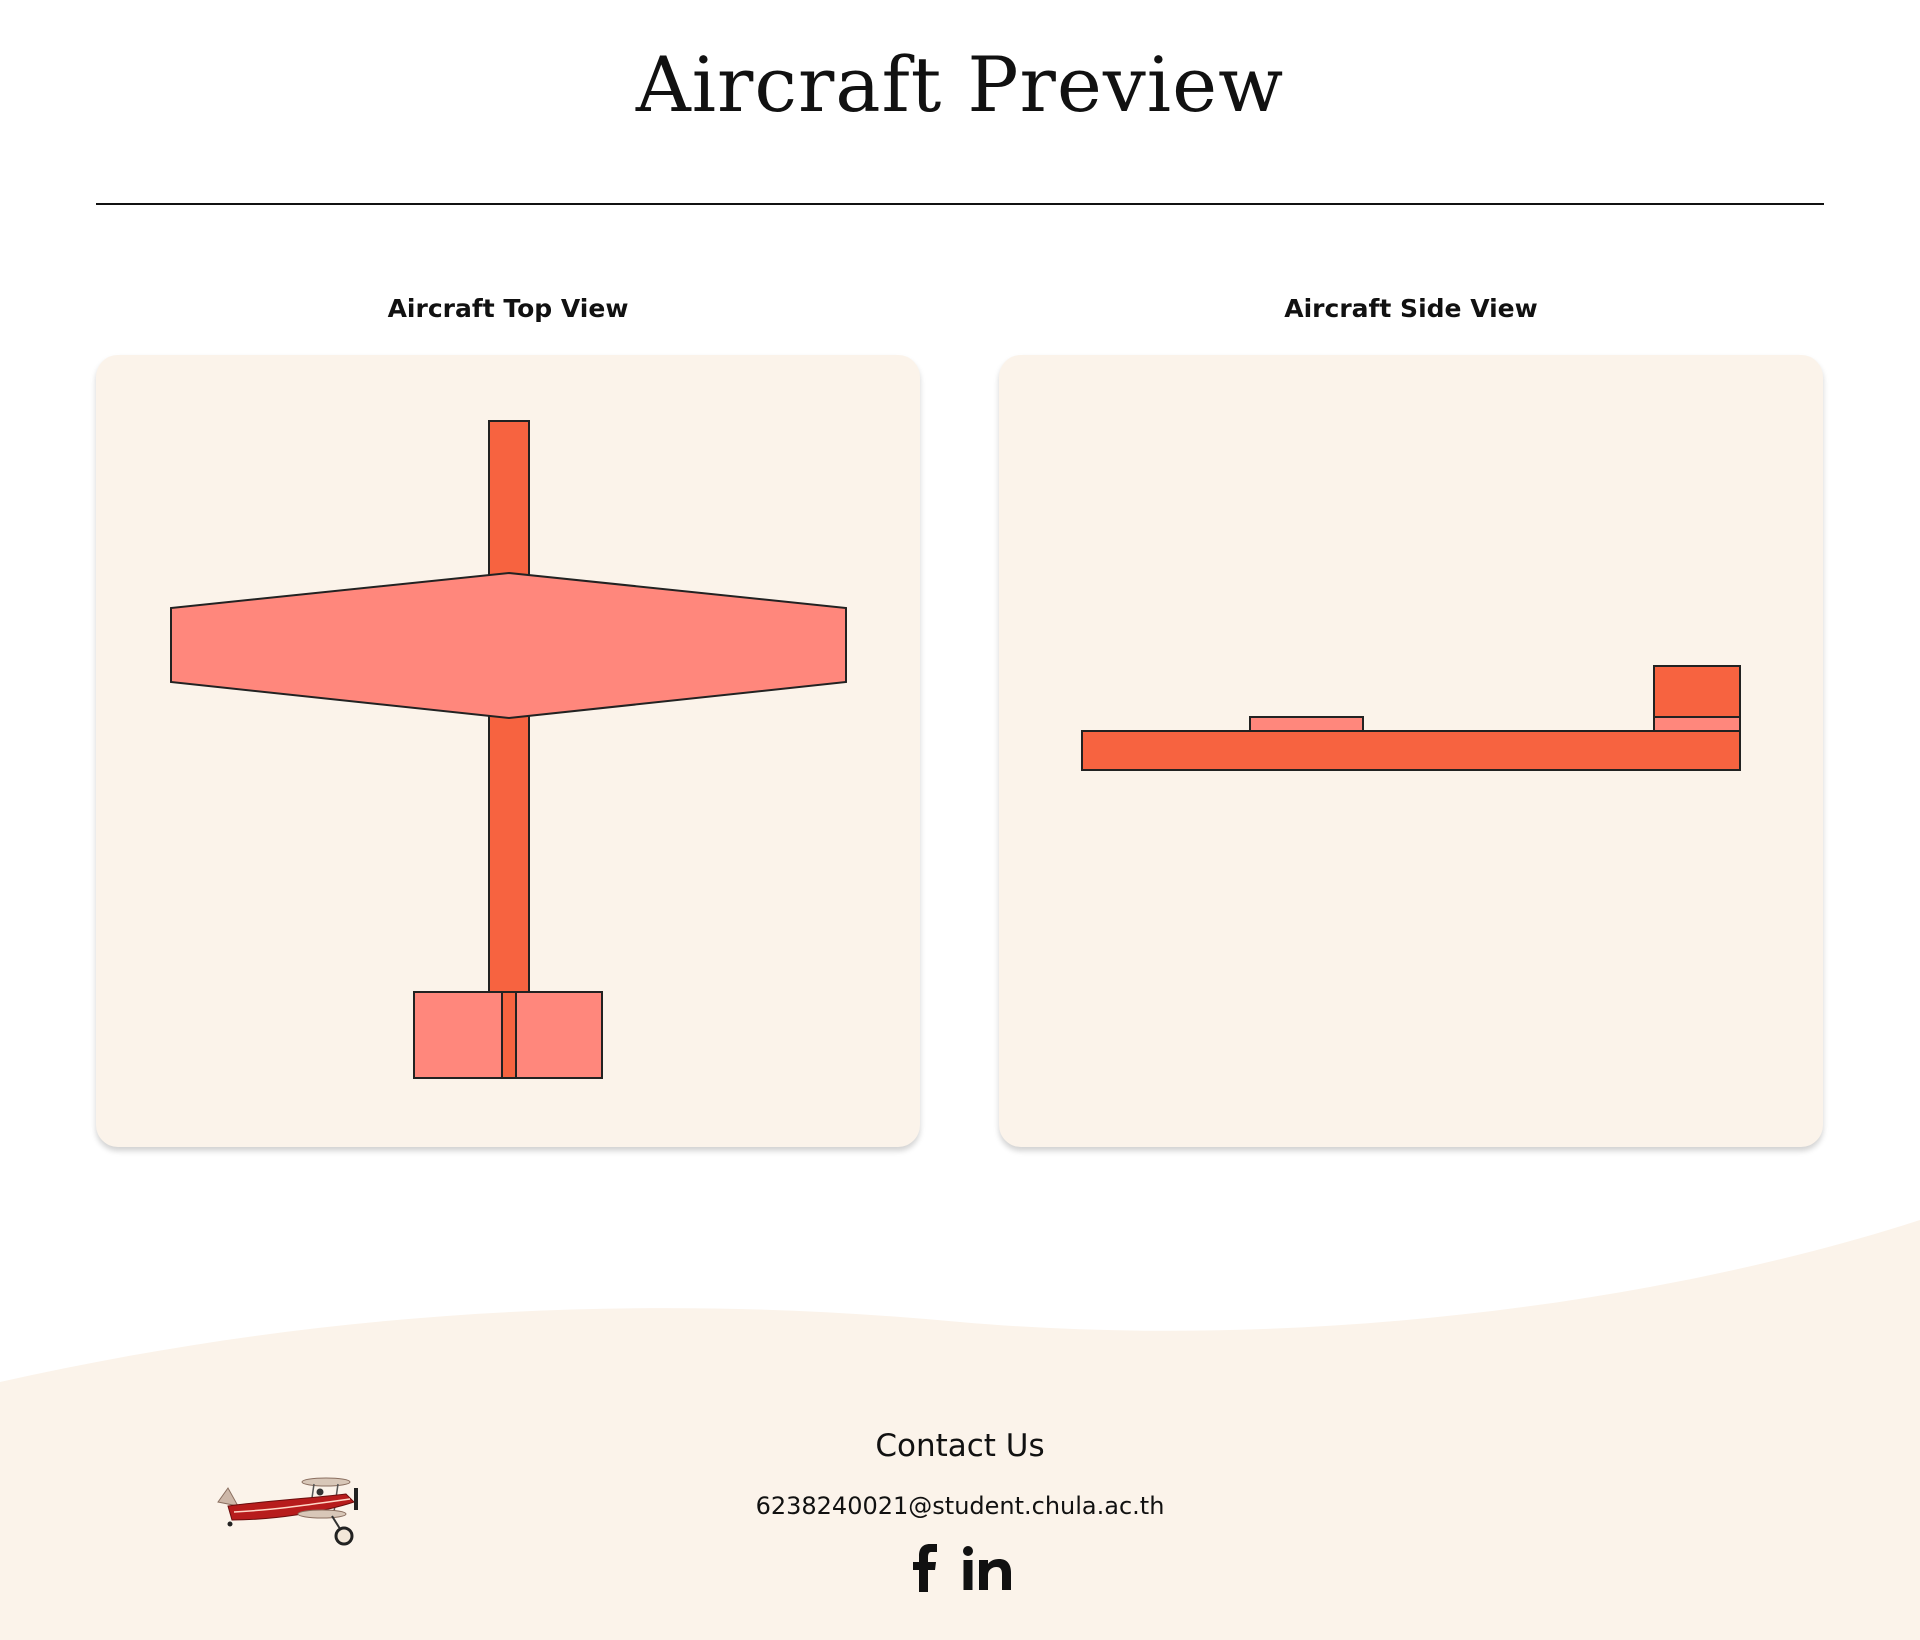  I want to click on side-fuselage, so click(1411, 750).